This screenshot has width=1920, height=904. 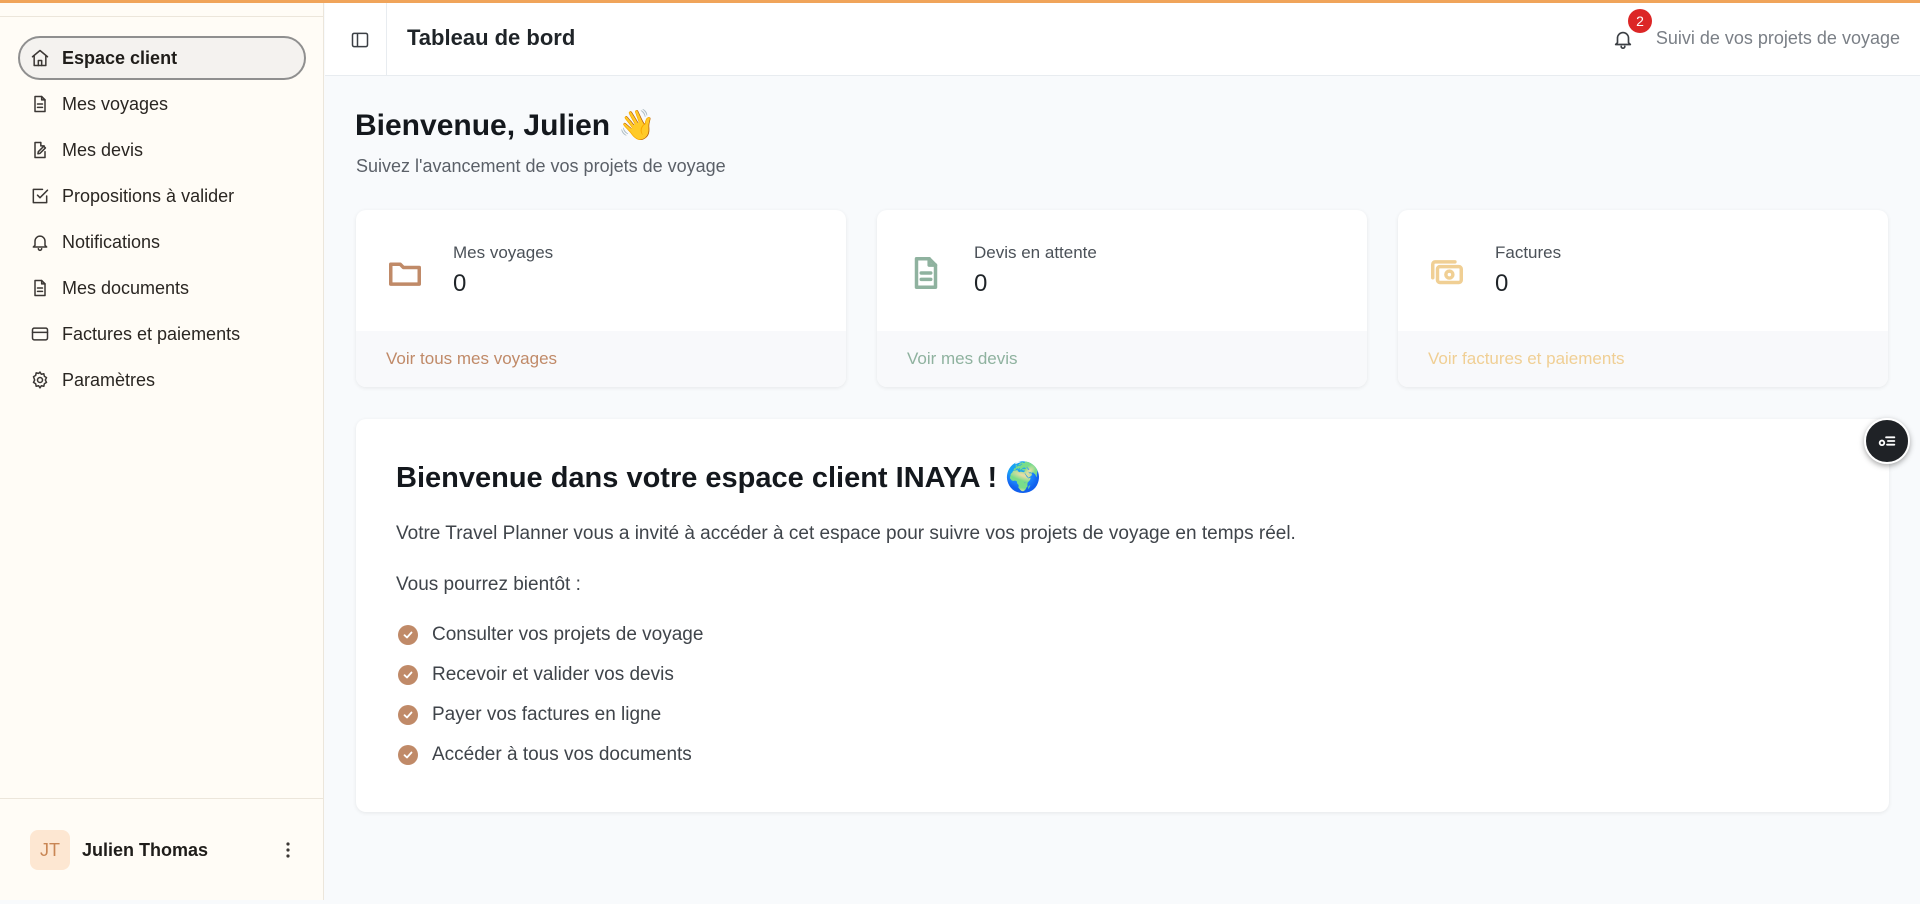 I want to click on list-item: Recevoir et valider vos devis, so click(x=550, y=675).